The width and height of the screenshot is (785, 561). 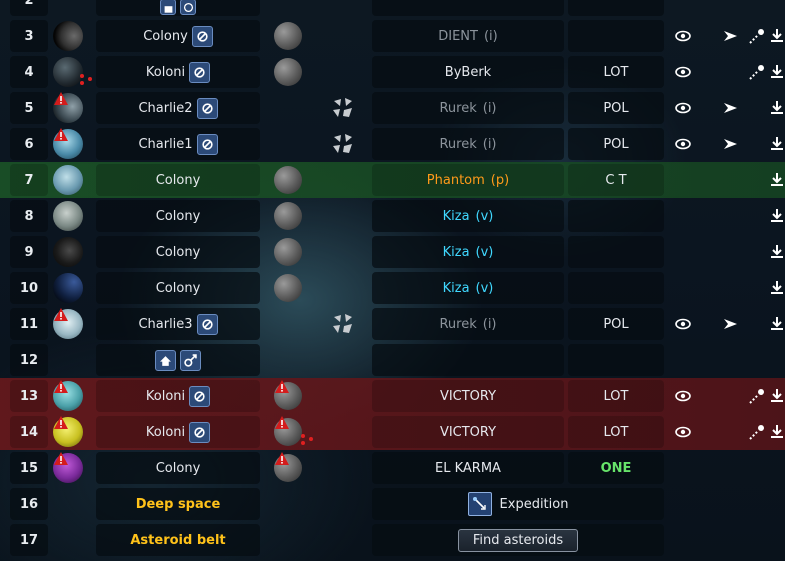 I want to click on planet-name-cell: Charlie2, so click(x=178, y=108).